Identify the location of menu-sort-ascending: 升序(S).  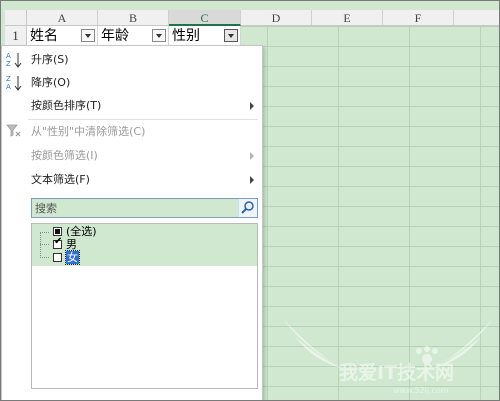
(50, 60).